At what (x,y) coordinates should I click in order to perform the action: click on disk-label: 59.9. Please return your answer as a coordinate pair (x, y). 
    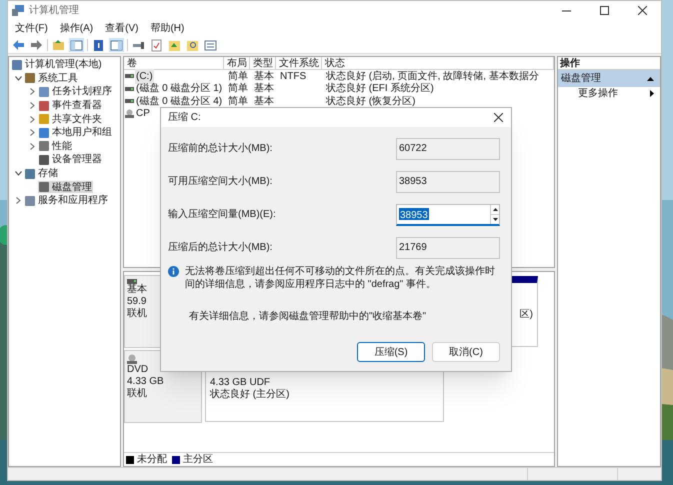
    Looking at the image, I should click on (136, 302).